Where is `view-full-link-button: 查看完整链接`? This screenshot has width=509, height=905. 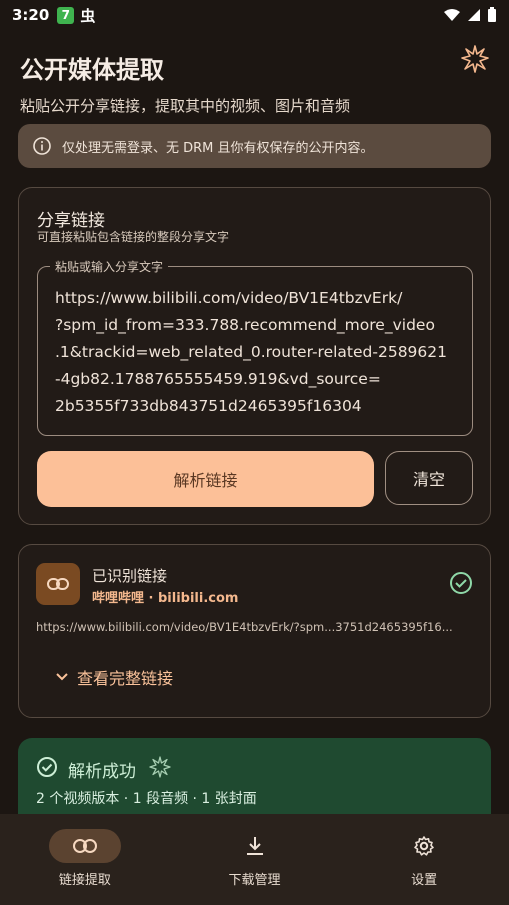
view-full-link-button: 查看完整链接 is located at coordinates (114, 677).